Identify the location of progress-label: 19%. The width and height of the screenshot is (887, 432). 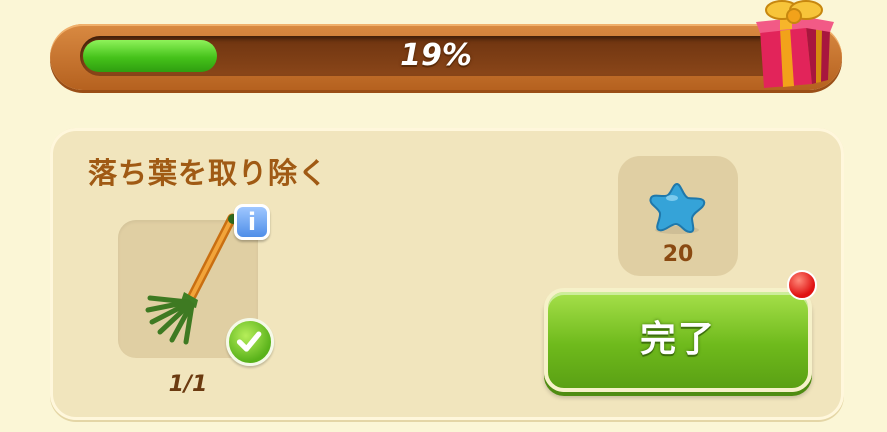
(436, 55).